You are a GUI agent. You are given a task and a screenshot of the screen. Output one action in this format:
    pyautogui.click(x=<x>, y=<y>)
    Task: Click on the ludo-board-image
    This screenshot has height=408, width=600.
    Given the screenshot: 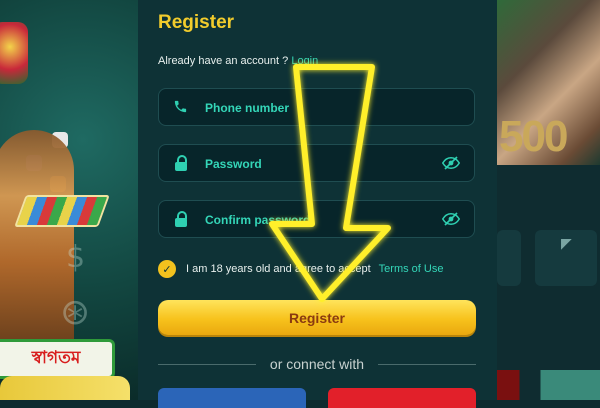 What is the action you would take?
    pyautogui.click(x=62, y=211)
    